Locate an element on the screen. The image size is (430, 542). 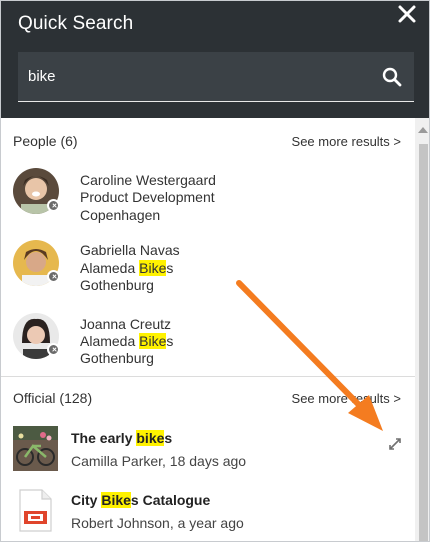
official-see-more-link: See more results > is located at coordinates (346, 398).